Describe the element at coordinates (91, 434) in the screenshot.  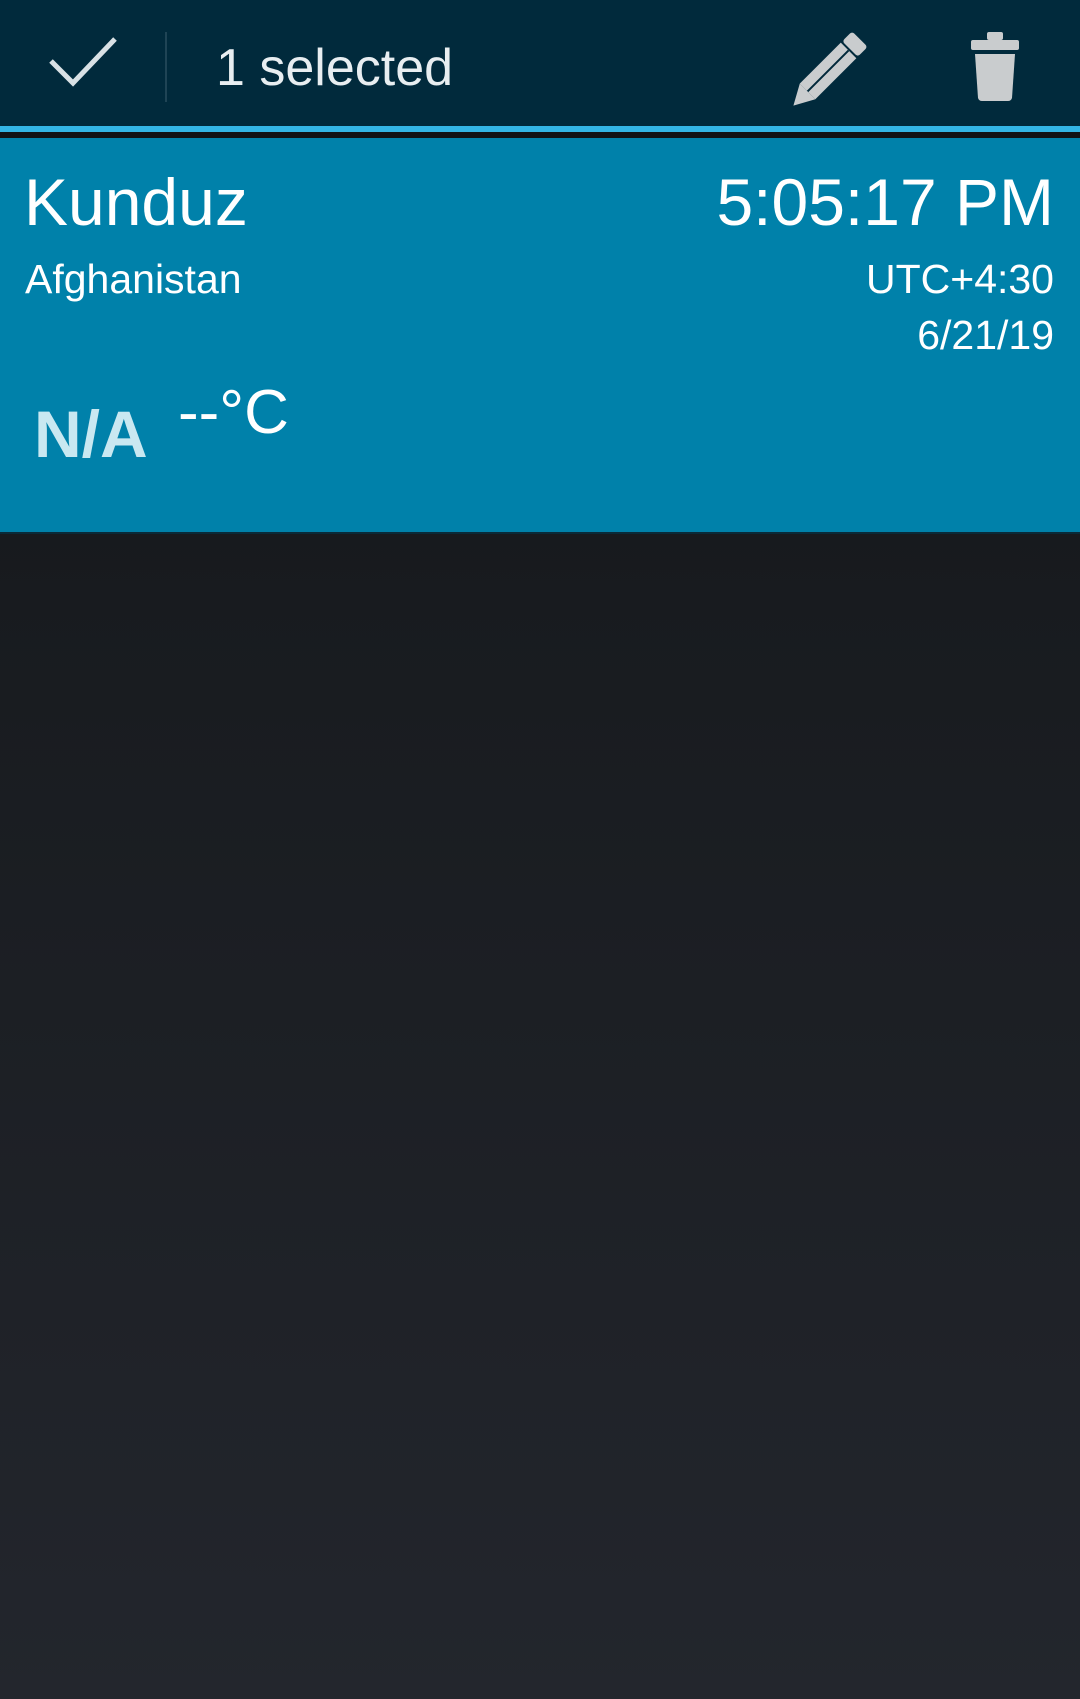
I see `weather-unavailable-icon: N/A` at that location.